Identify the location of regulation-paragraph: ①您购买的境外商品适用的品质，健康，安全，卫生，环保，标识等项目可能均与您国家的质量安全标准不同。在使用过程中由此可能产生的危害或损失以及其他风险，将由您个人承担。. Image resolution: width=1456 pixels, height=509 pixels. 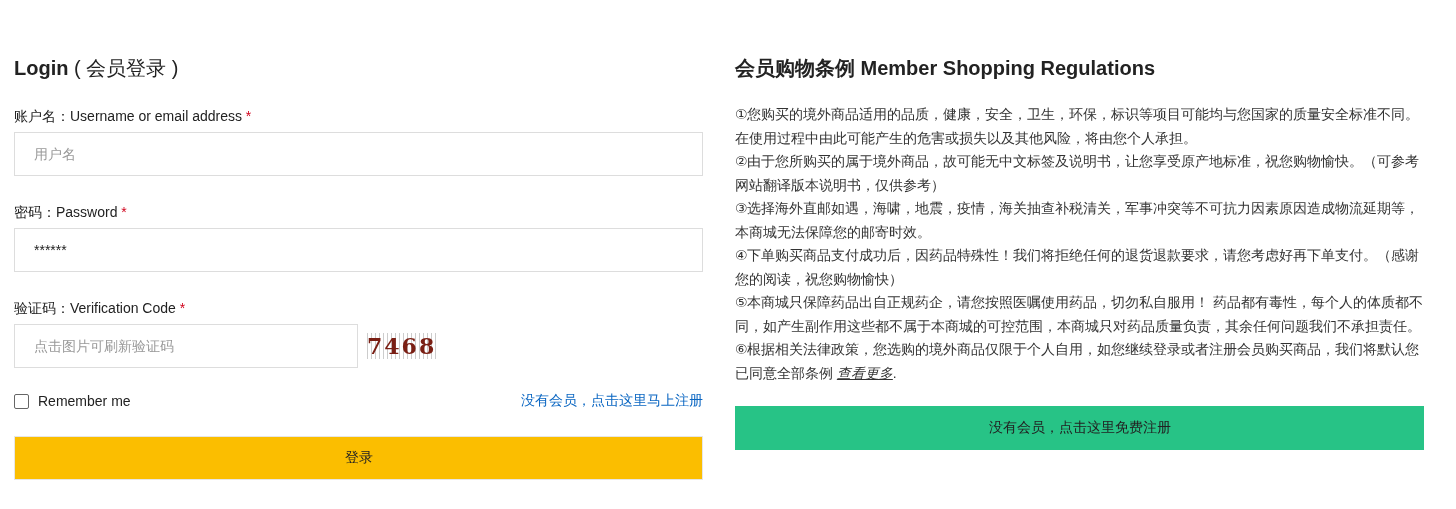
(1078, 127).